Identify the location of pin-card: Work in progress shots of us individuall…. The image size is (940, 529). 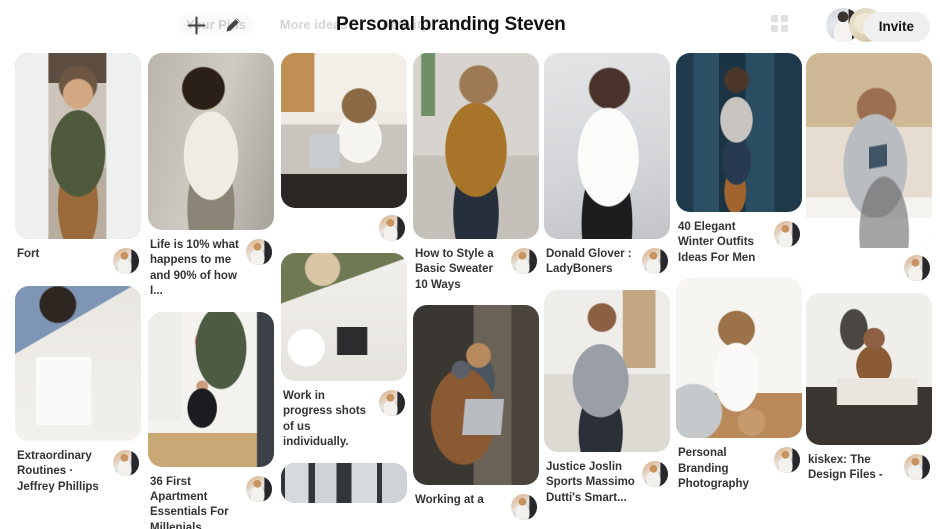
(344, 352).